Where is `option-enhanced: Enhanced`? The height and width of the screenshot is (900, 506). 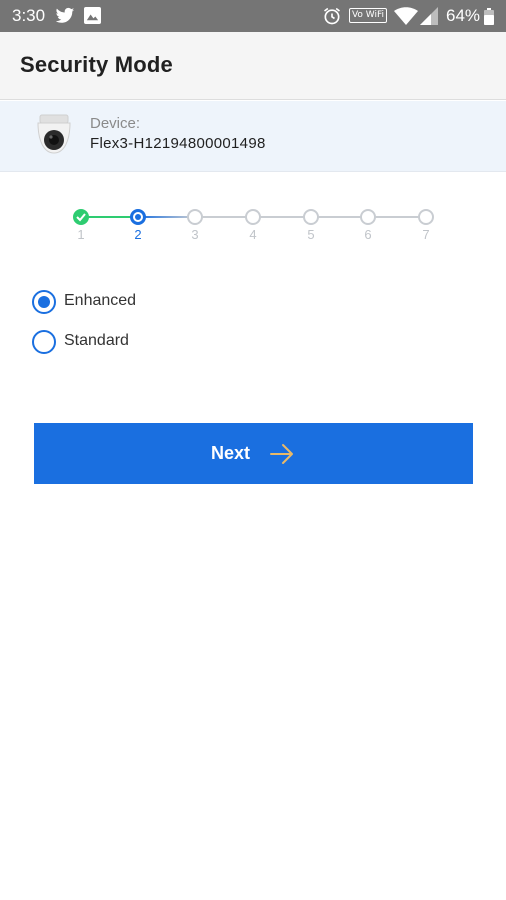
option-enhanced: Enhanced is located at coordinates (182, 303).